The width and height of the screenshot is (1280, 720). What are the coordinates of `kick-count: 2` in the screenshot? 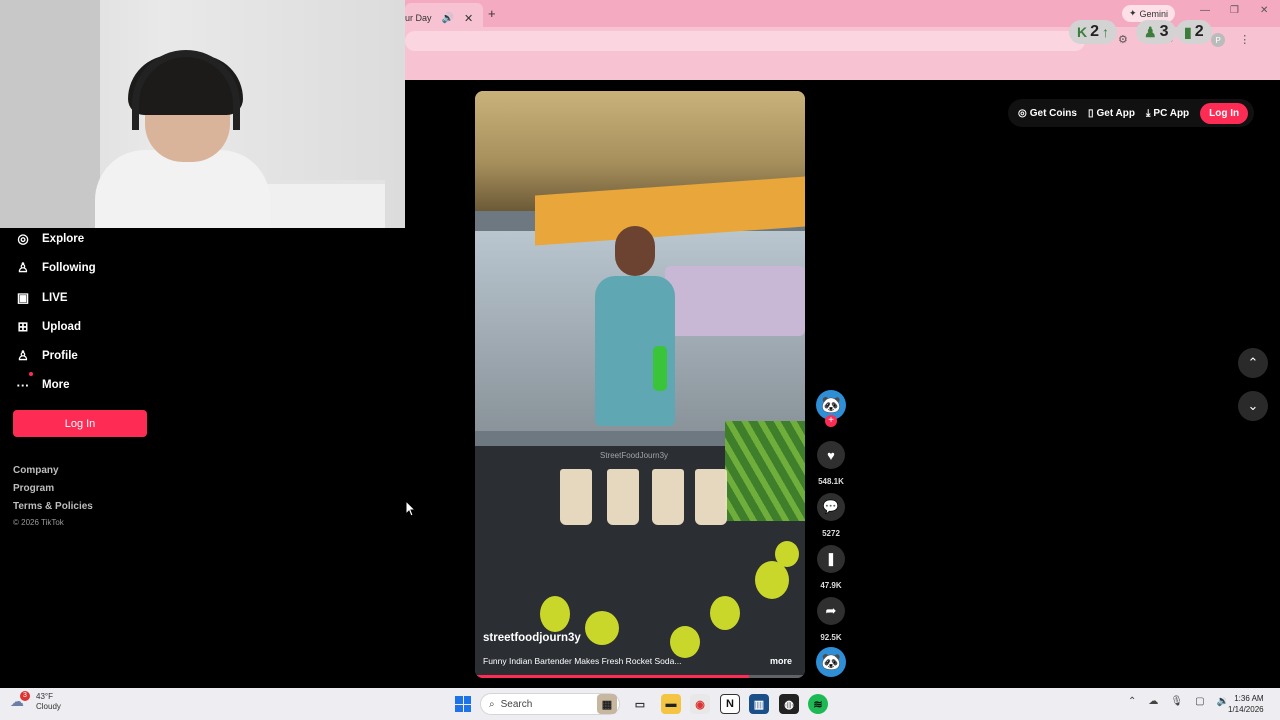 It's located at (1095, 31).